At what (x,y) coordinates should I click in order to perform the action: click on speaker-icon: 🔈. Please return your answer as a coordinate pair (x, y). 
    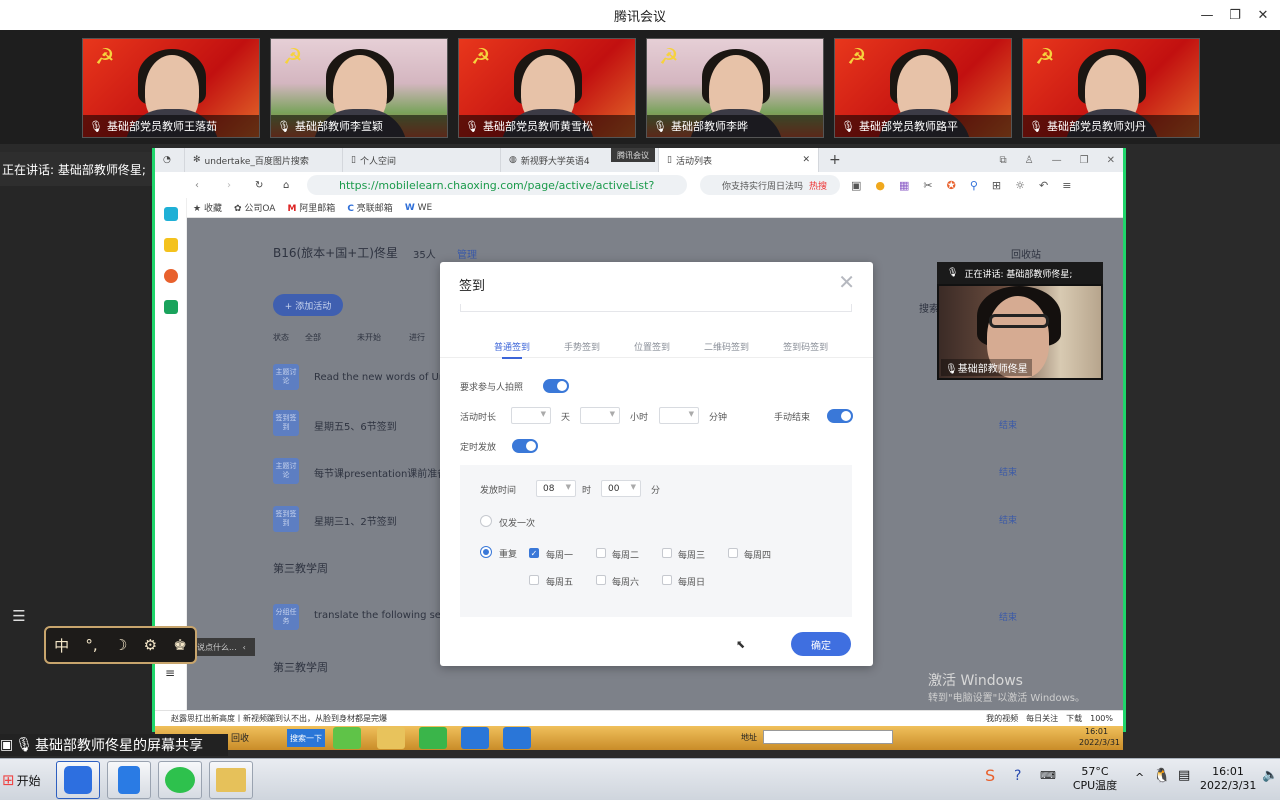
    Looking at the image, I should click on (1270, 776).